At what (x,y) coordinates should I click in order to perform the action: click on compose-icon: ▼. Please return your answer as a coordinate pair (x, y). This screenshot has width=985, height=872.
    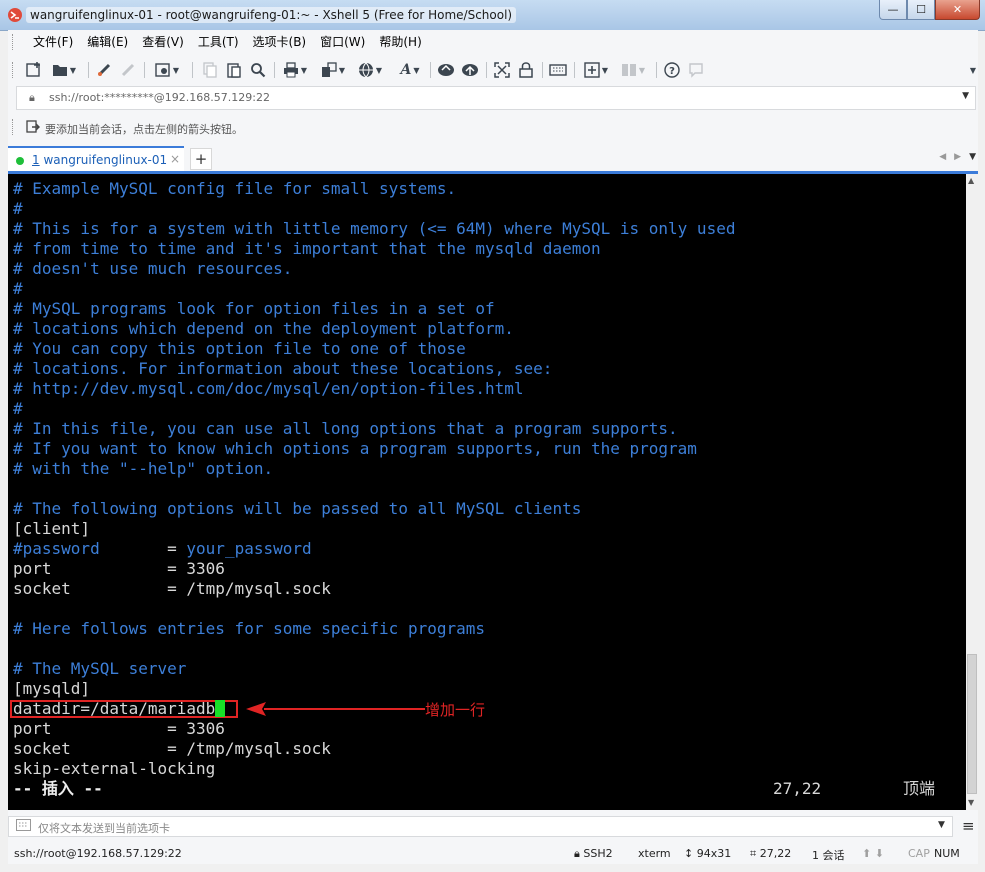
    Looking at the image, I should click on (596, 70).